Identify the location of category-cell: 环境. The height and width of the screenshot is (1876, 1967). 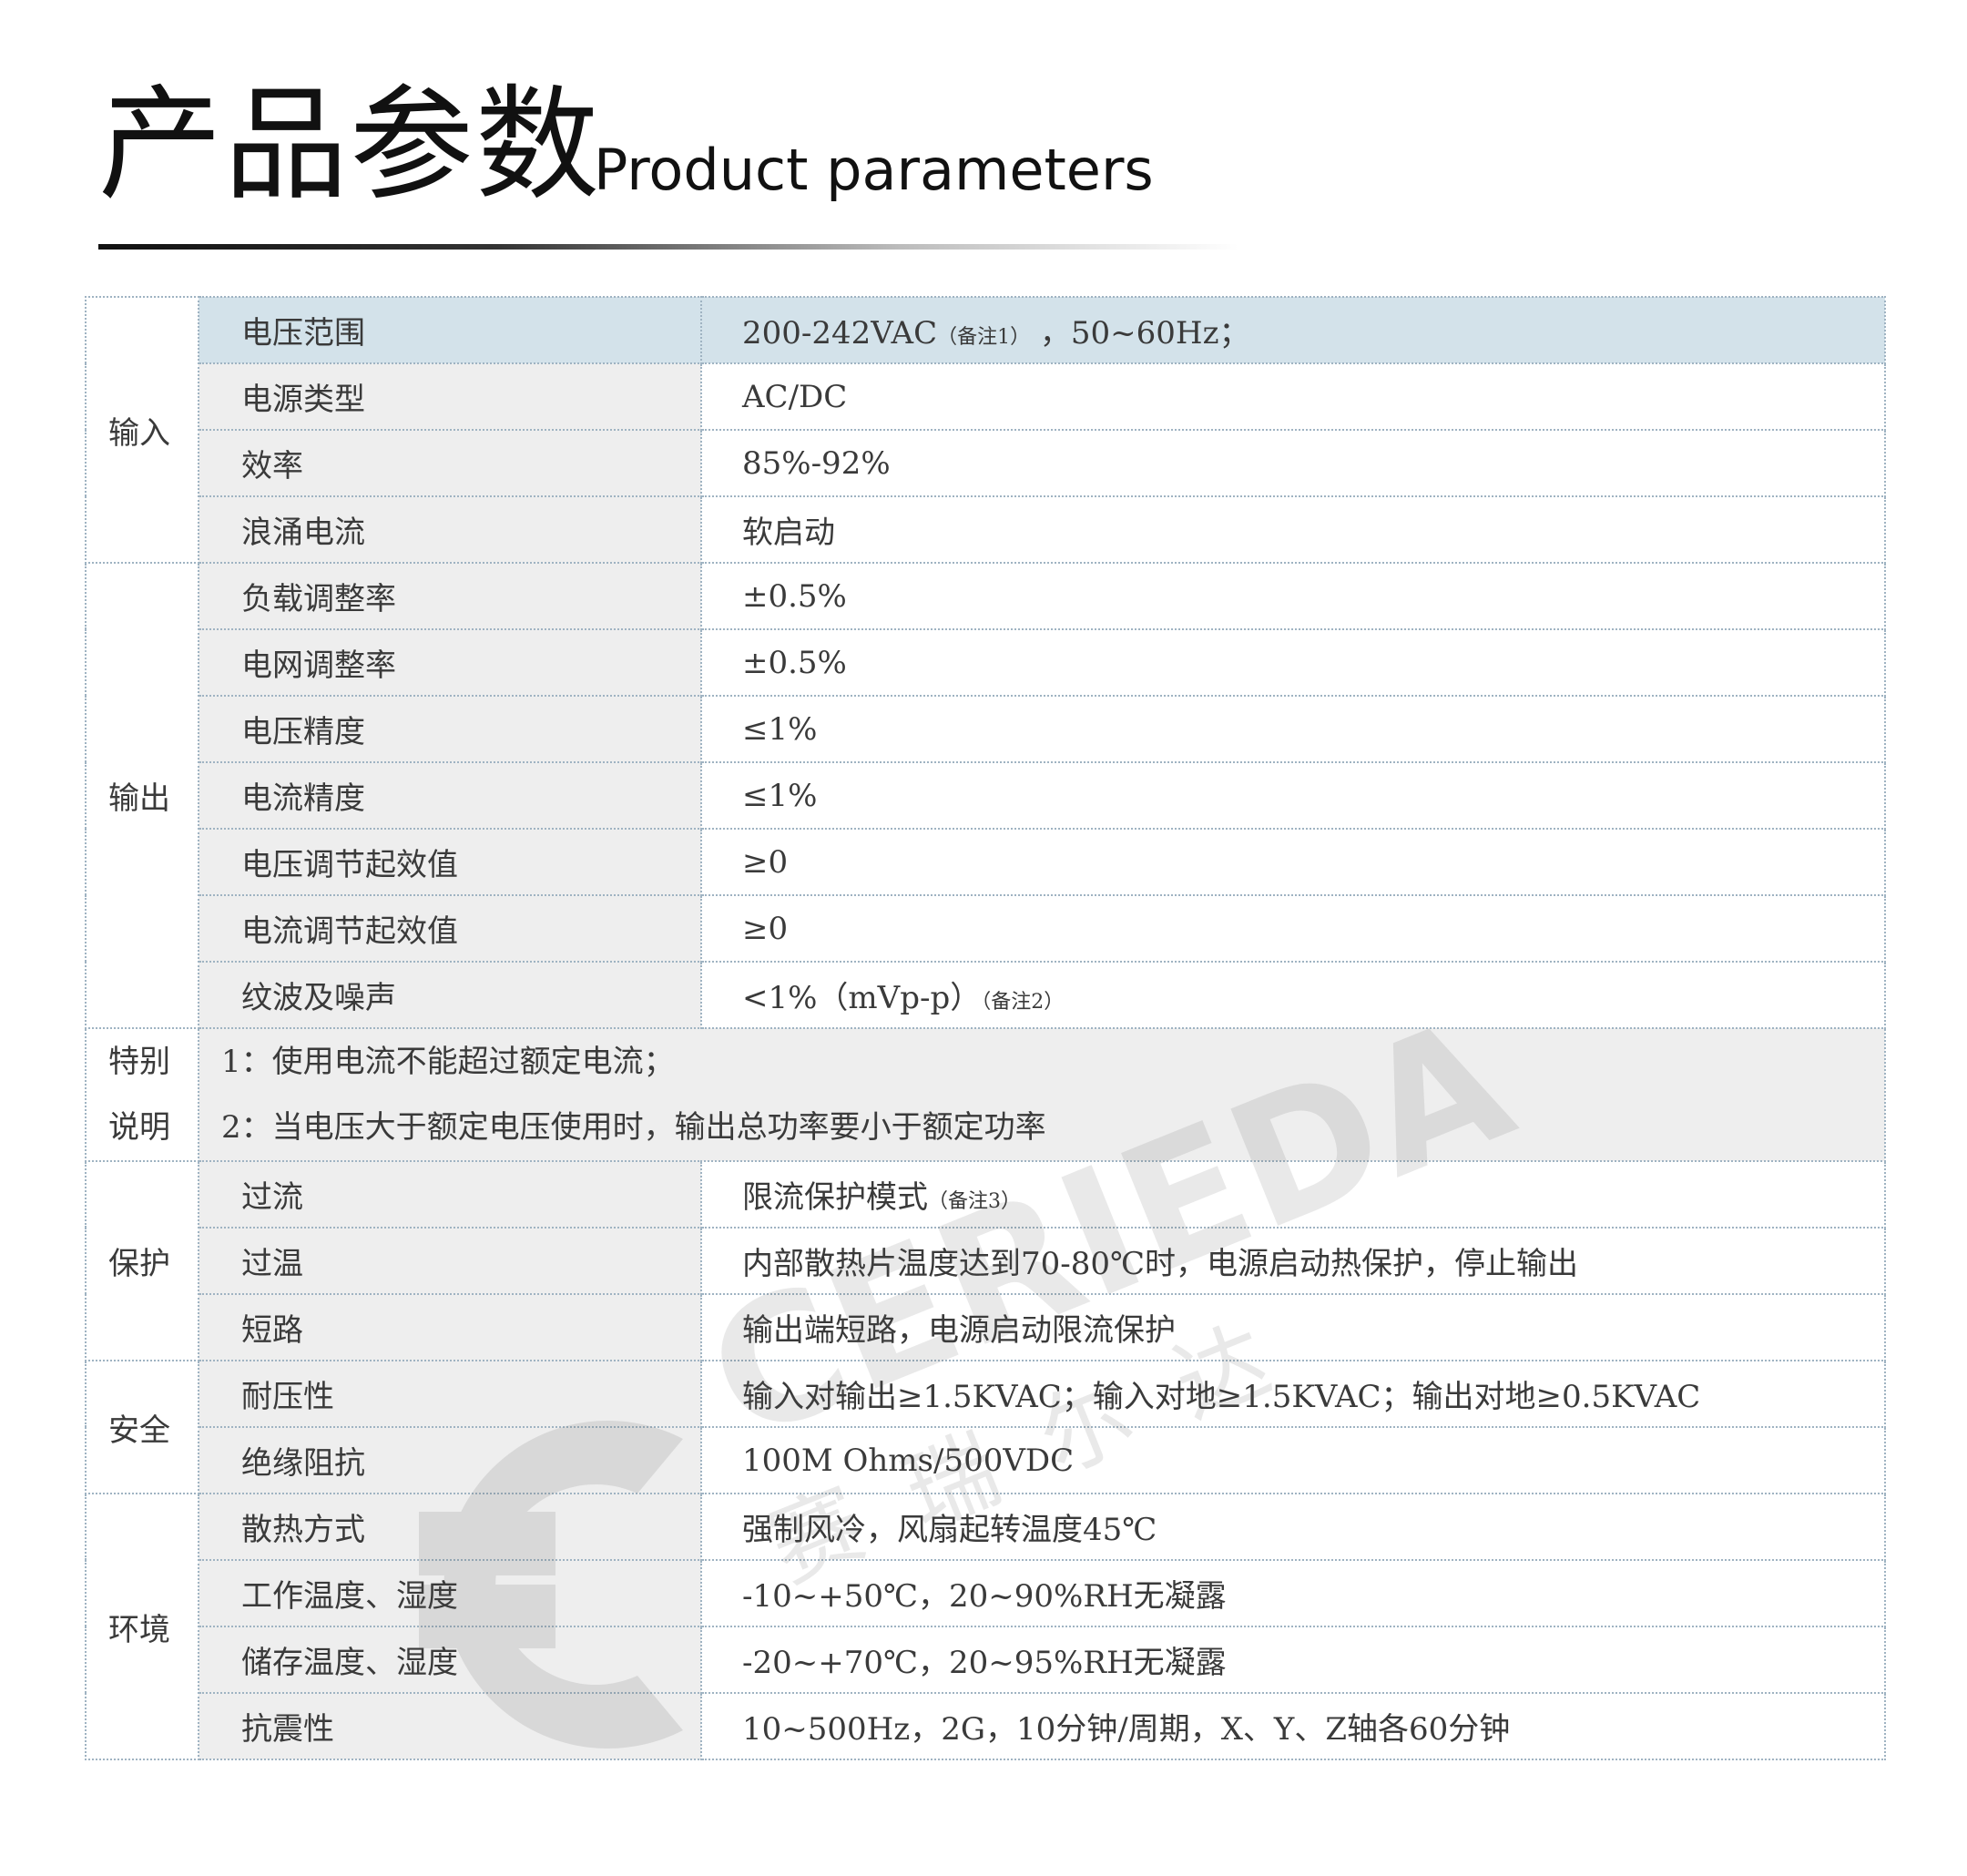
(142, 1626).